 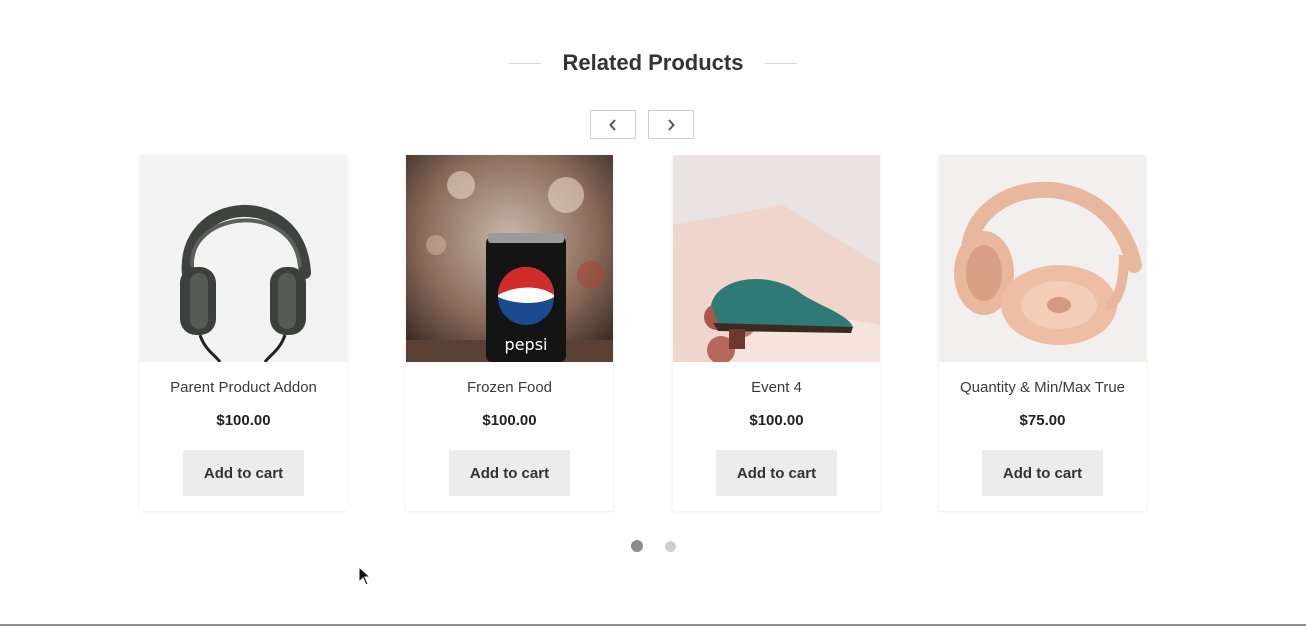 I want to click on product-name: Event 4, so click(x=776, y=387).